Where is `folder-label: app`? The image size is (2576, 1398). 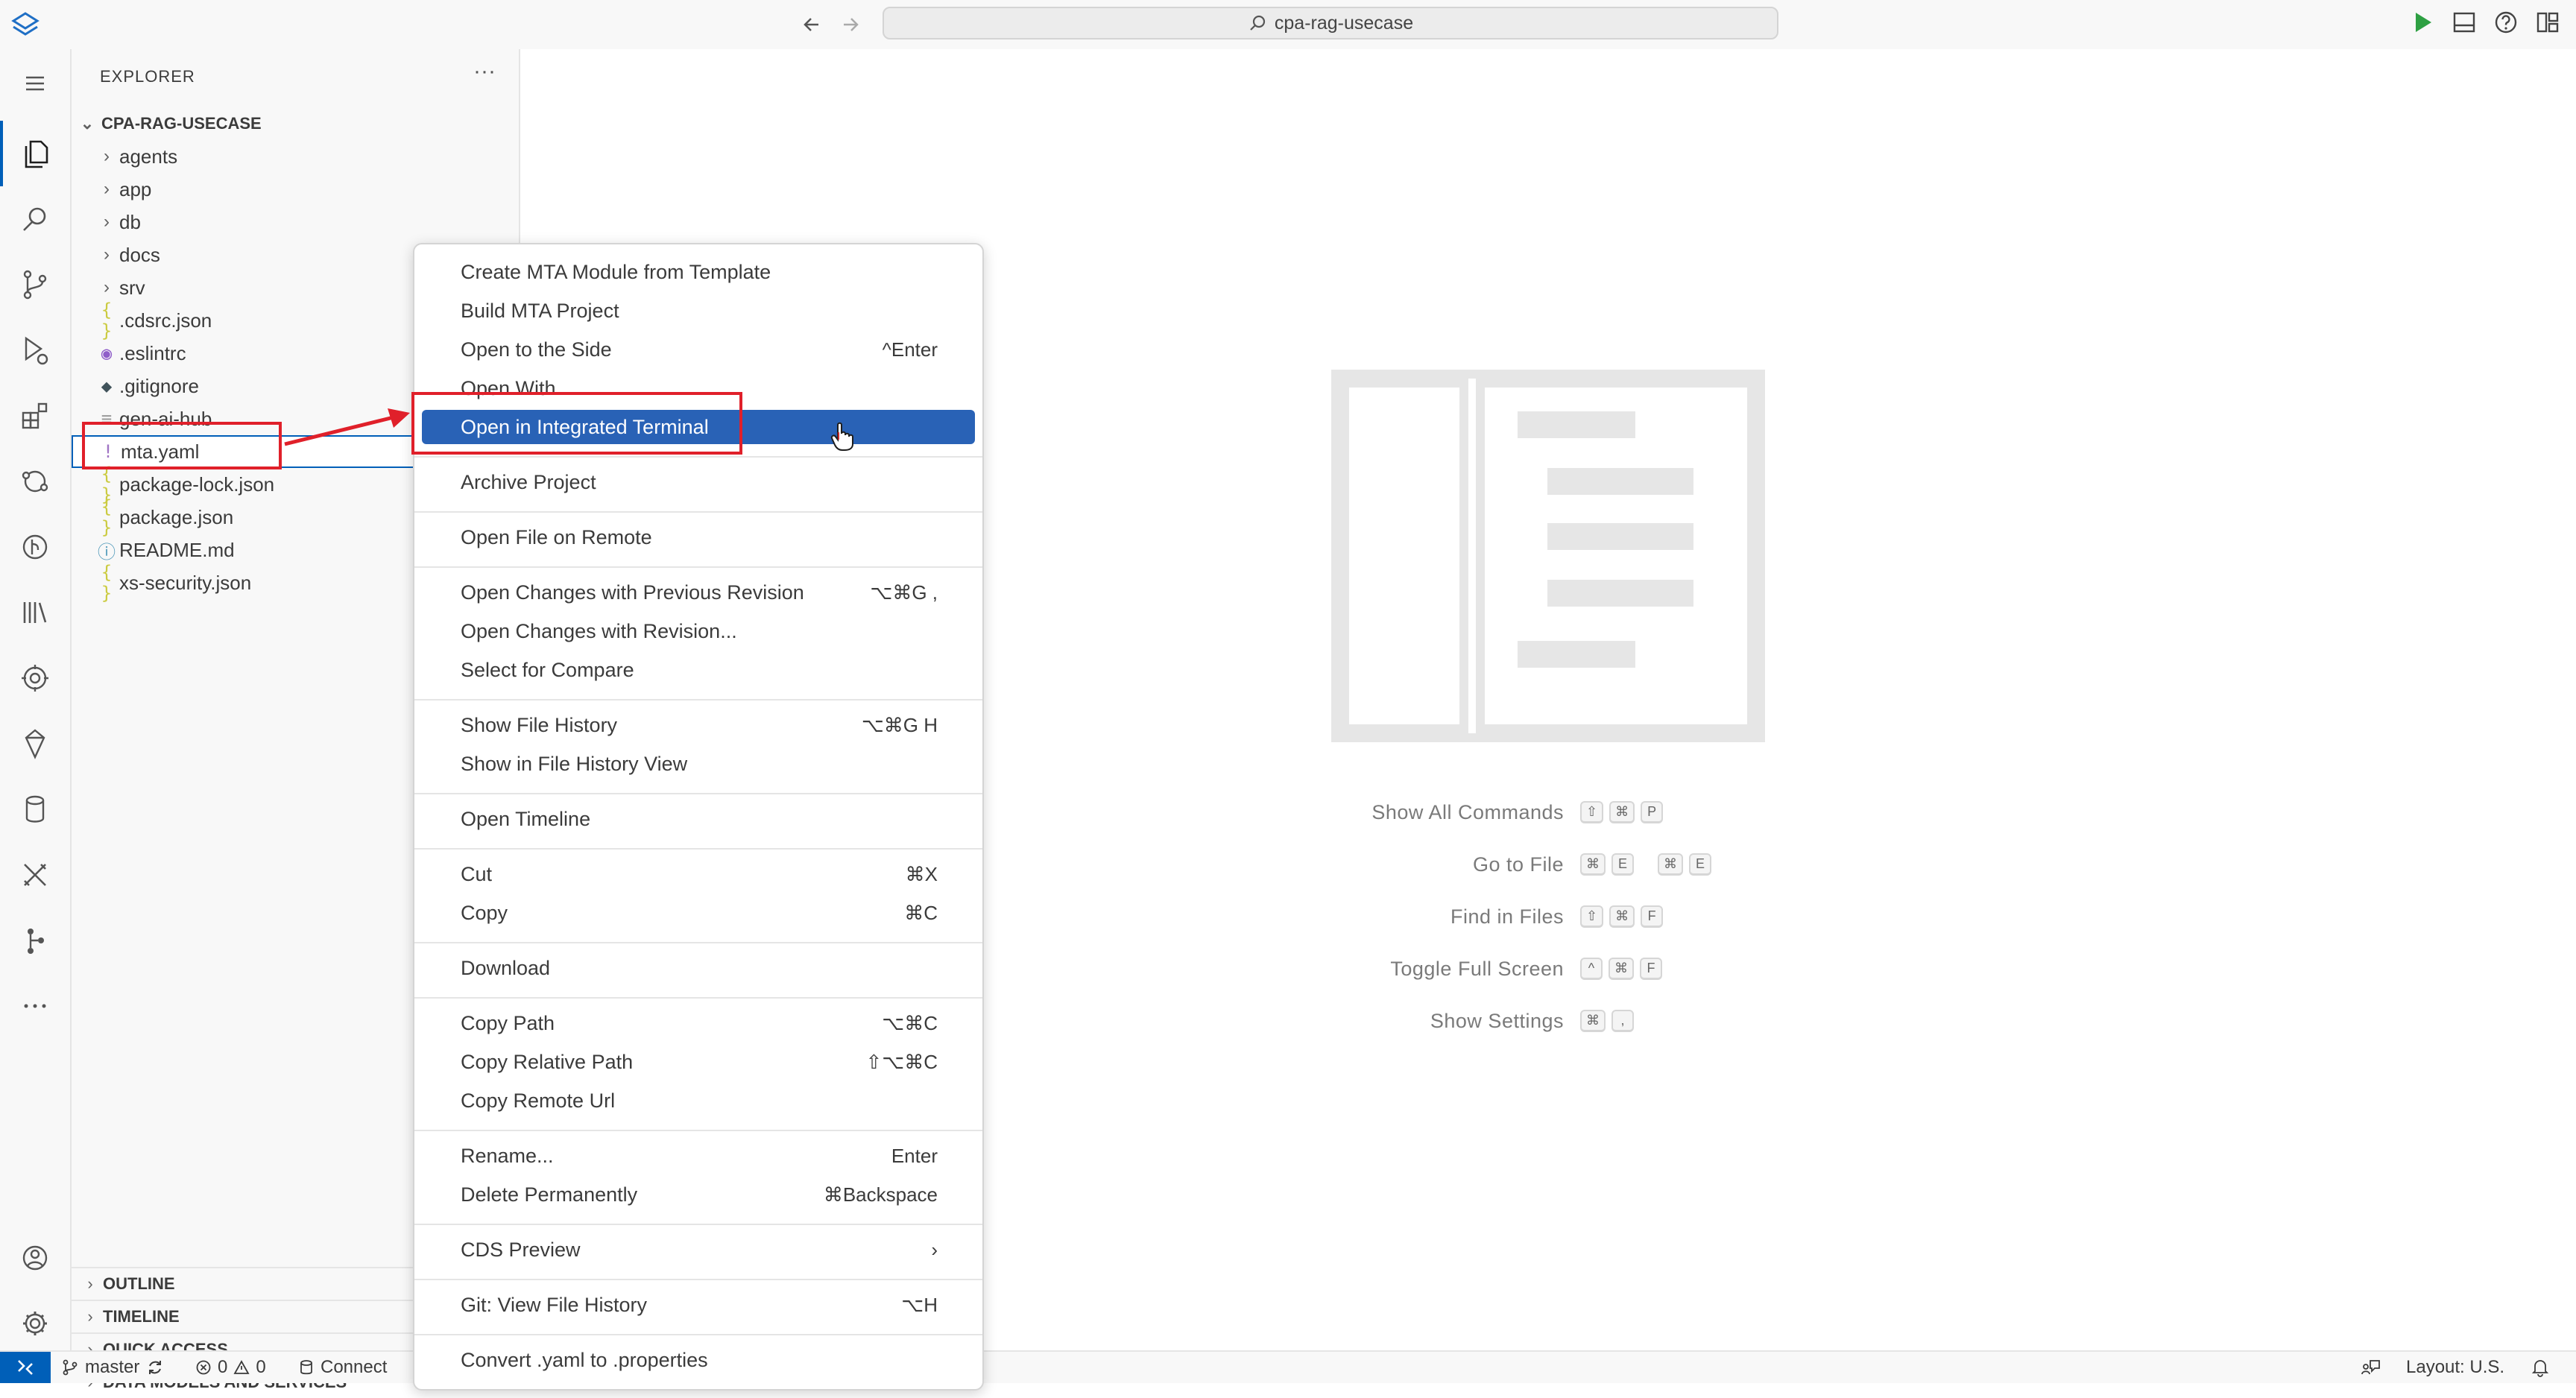
folder-label: app is located at coordinates (135, 188).